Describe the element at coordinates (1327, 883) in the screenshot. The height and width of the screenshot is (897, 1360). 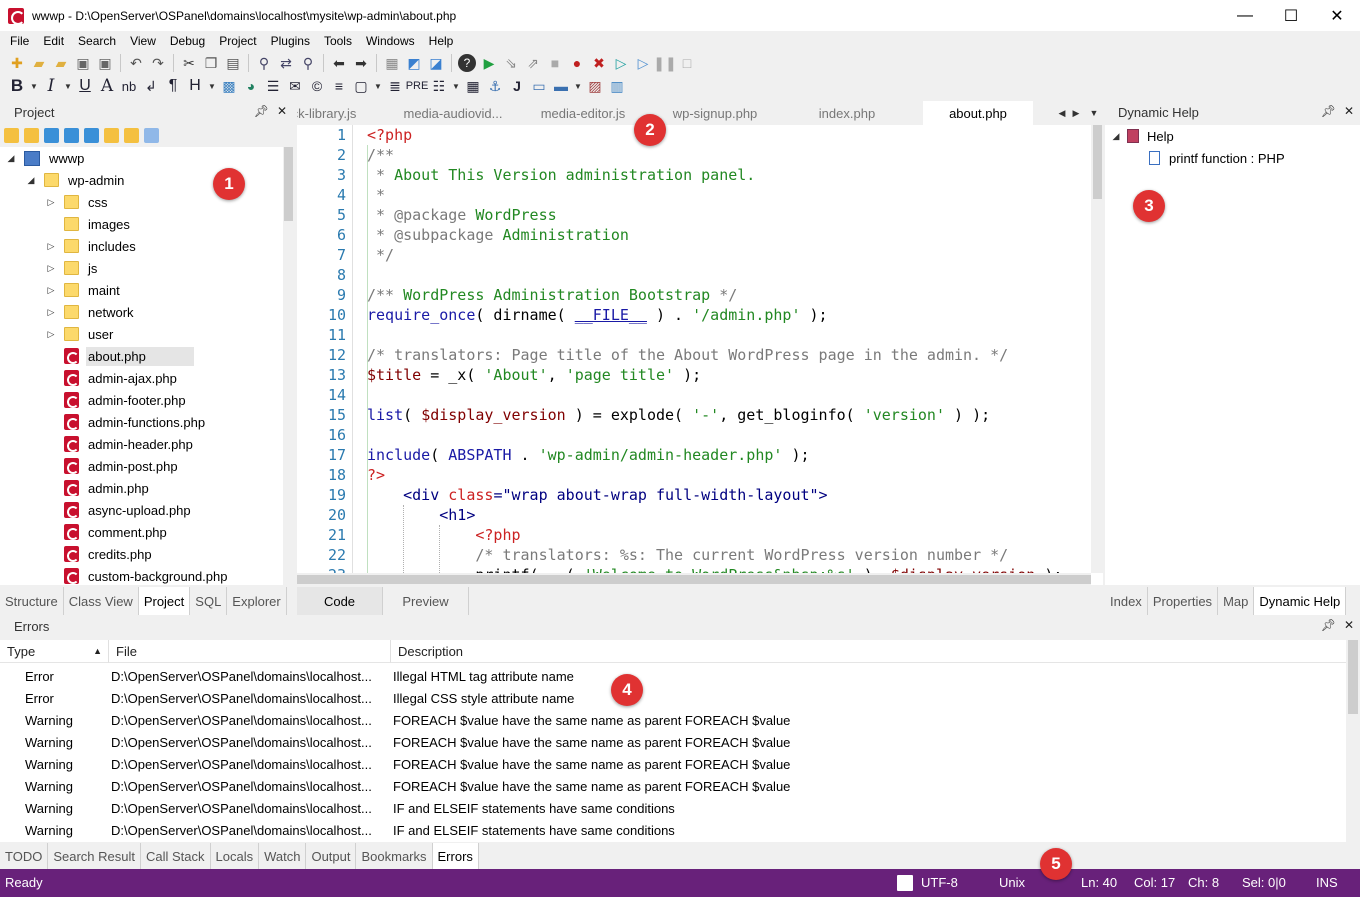
I see `status-insert-mode: INS` at that location.